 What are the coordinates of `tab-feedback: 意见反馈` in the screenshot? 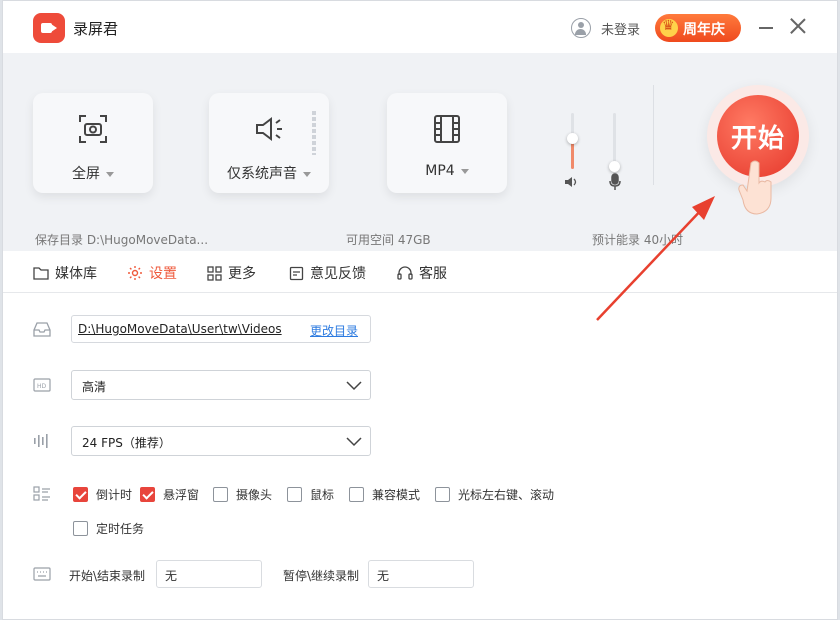 It's located at (327, 273).